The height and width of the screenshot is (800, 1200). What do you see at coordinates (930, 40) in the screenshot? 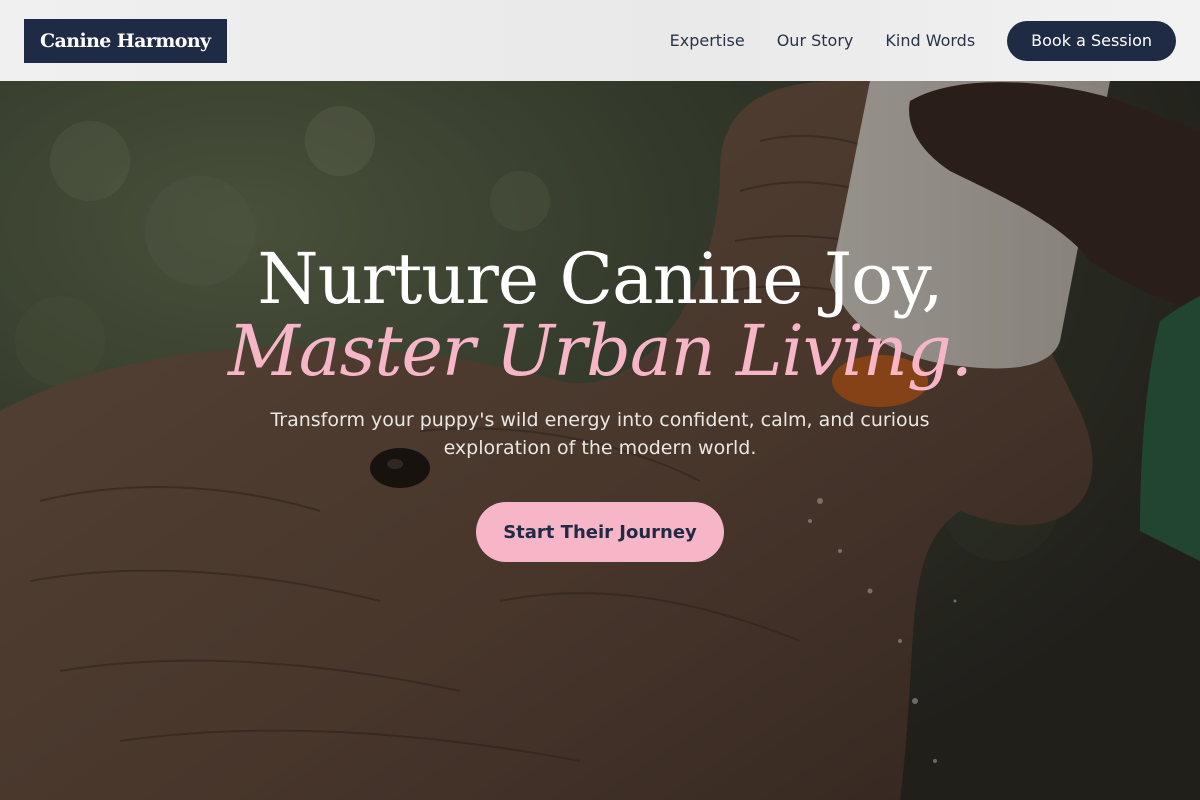
I see `nav-link-kind-words: Kind Words` at bounding box center [930, 40].